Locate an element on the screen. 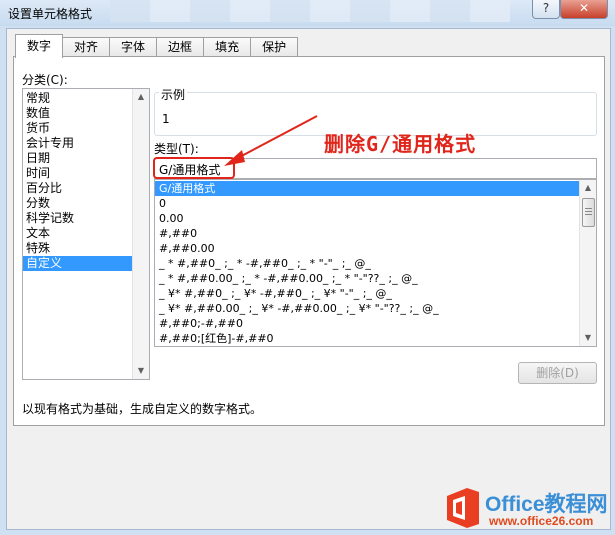  category-label: 分类(C): is located at coordinates (45, 80).